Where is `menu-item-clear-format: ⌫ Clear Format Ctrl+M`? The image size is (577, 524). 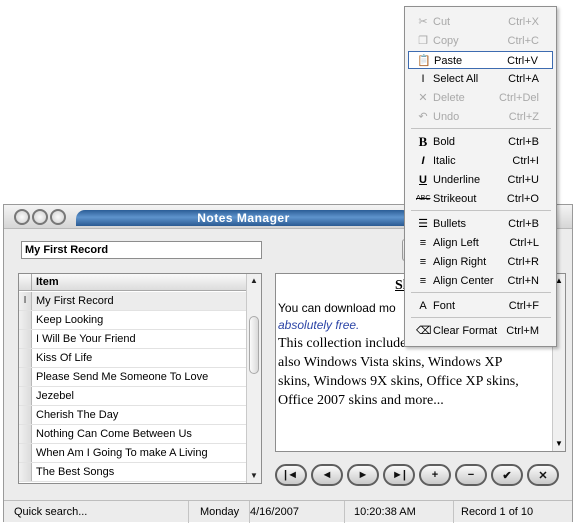
menu-item-clear-format: ⌫ Clear Format Ctrl+M is located at coordinates (480, 331).